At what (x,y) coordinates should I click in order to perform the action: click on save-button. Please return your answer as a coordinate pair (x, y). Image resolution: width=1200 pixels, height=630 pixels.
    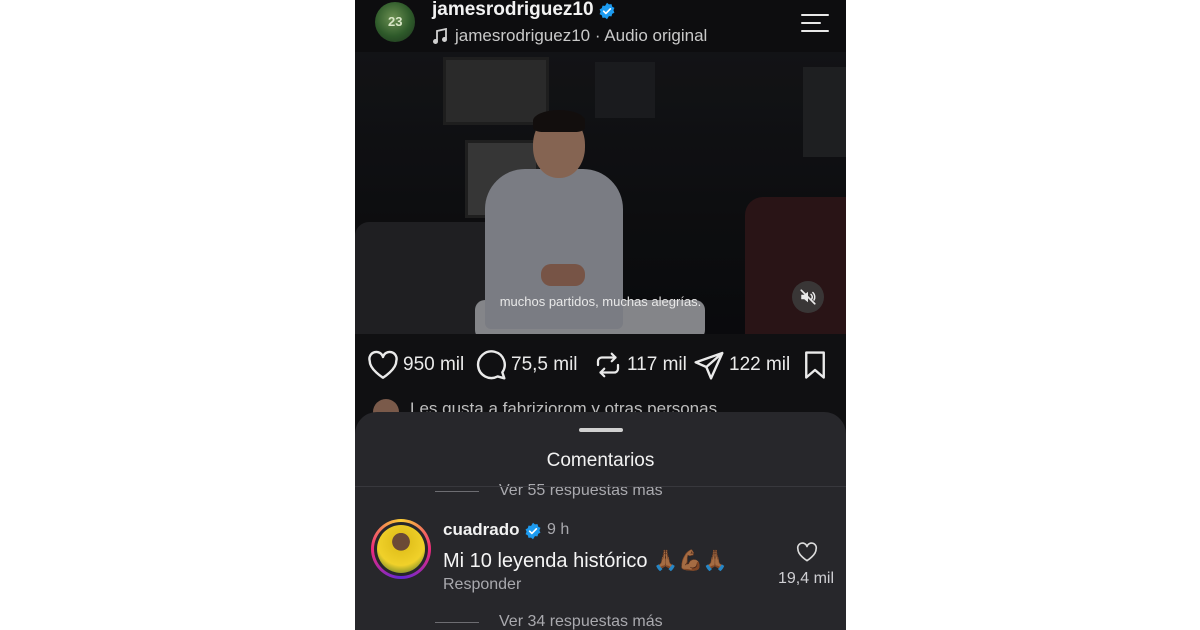
    Looking at the image, I should click on (815, 365).